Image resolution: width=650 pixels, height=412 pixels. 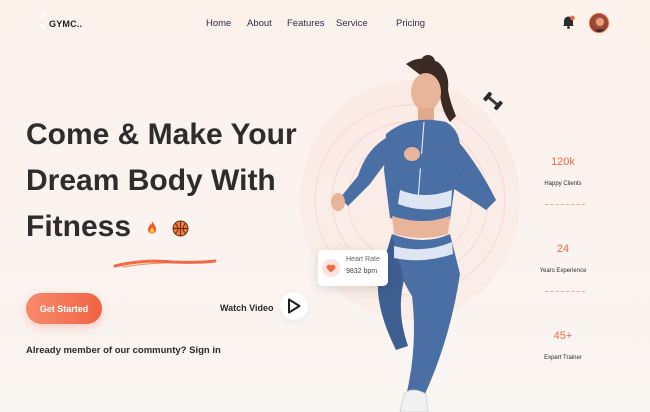 What do you see at coordinates (493, 101) in the screenshot?
I see `dumbbell-icon` at bounding box center [493, 101].